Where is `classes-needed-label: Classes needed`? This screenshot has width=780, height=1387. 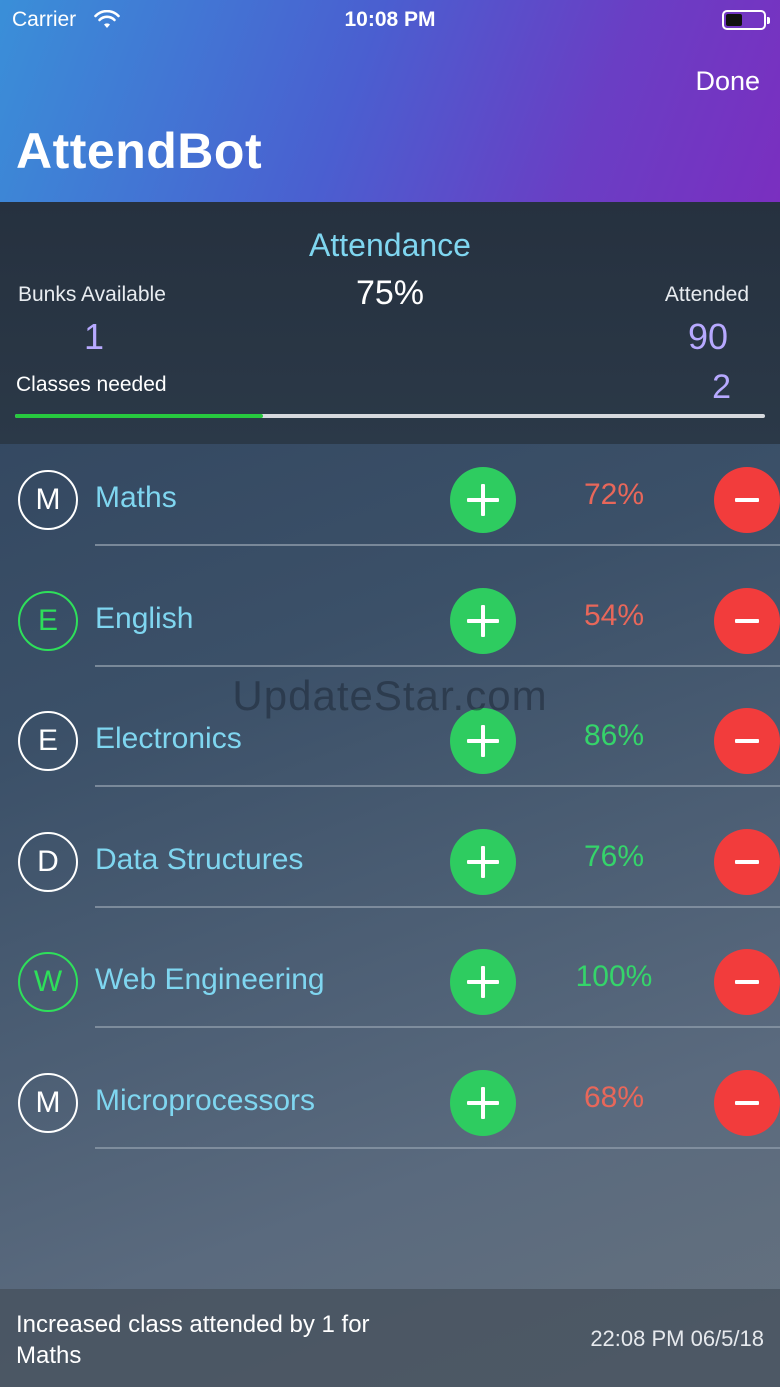 classes-needed-label: Classes needed is located at coordinates (91, 384).